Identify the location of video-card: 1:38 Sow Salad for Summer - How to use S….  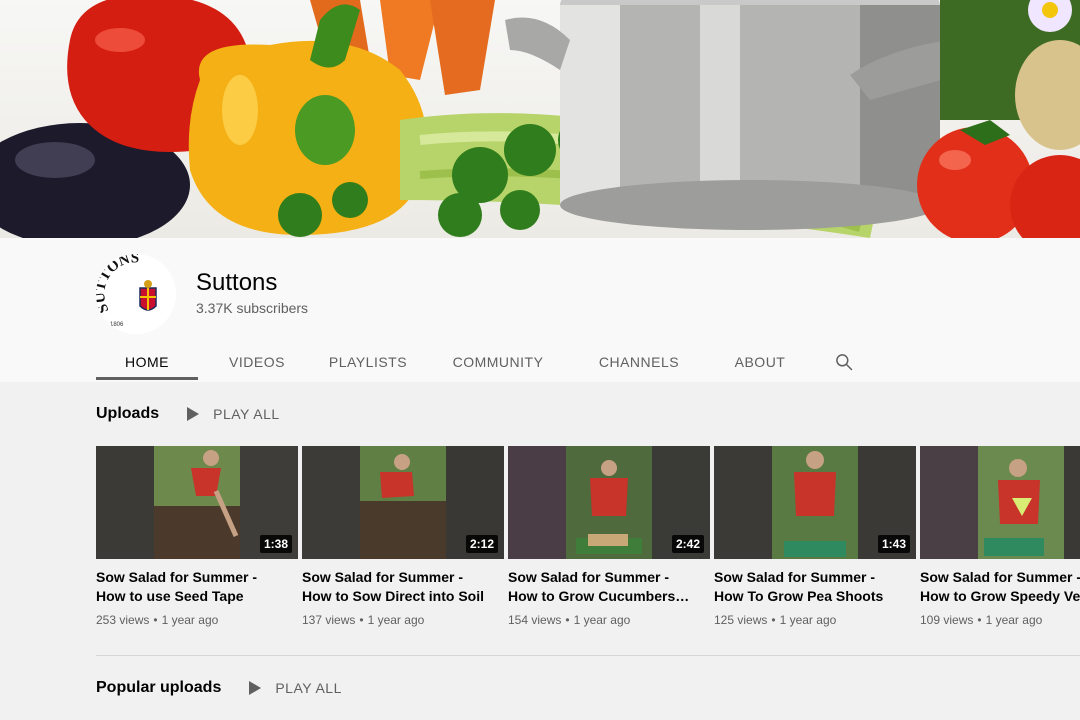
(197, 536).